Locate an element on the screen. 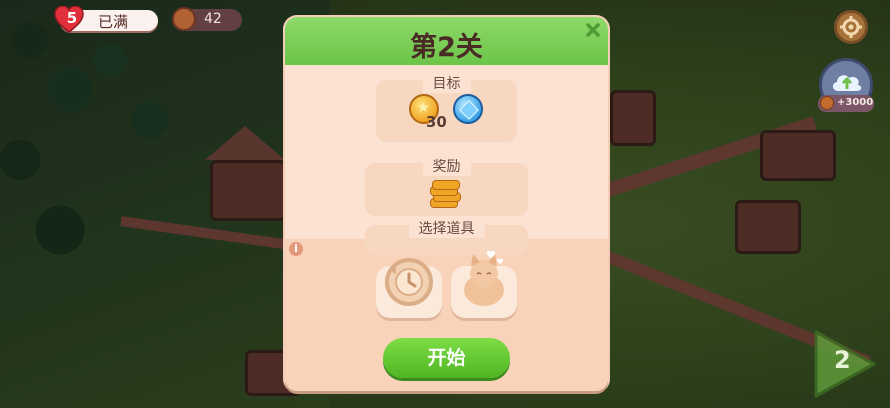 The height and width of the screenshot is (408, 890). reward-section: 奖励 is located at coordinates (446, 186).